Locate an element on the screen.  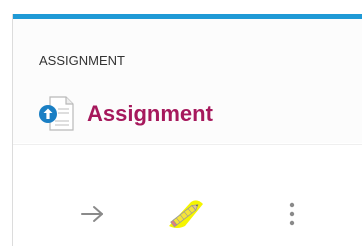
go-arrow-icon is located at coordinates (92, 214).